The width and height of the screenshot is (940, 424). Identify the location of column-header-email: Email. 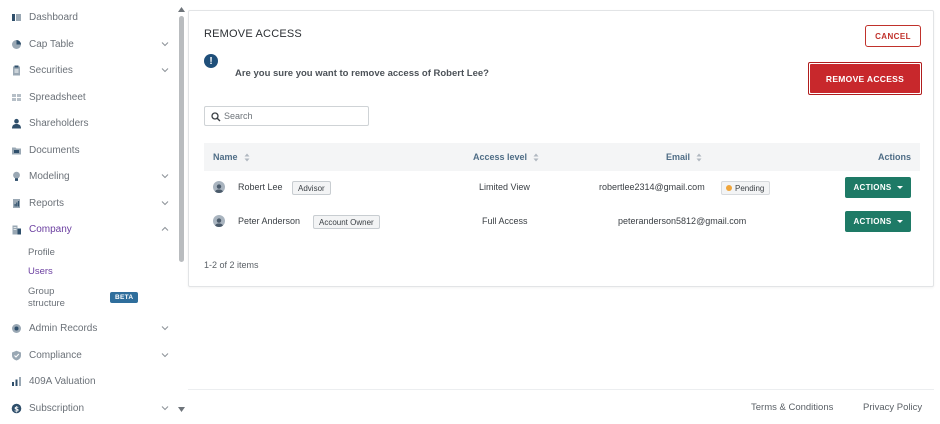
(684, 157).